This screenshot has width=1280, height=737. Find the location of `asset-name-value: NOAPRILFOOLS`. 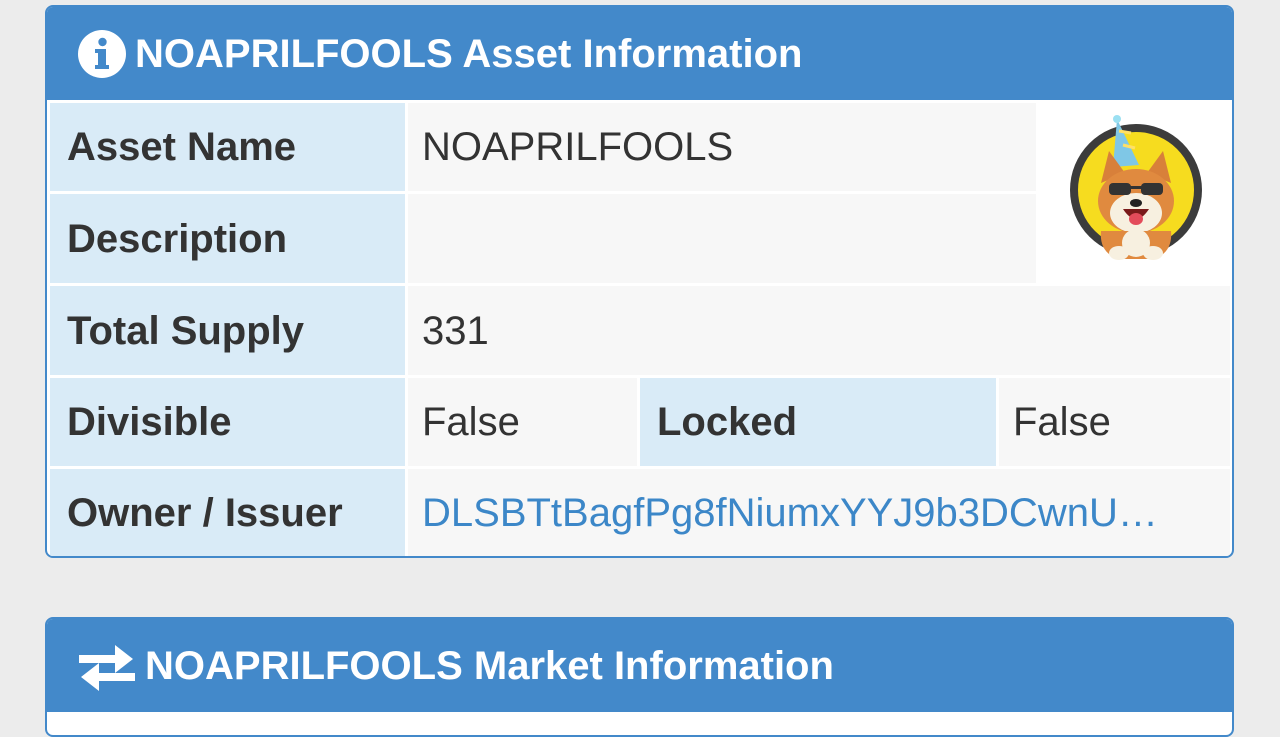

asset-name-value: NOAPRILFOOLS is located at coordinates (722, 147).